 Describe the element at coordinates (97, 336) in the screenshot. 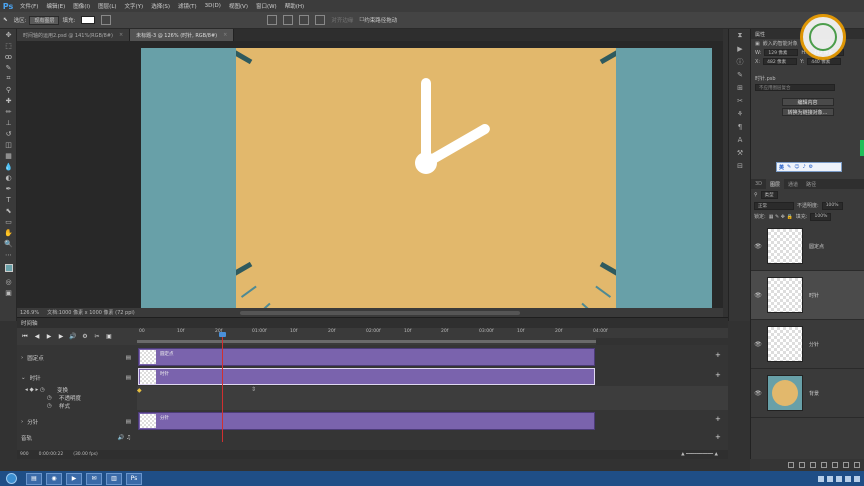

I see `split-icon: ✂` at that location.